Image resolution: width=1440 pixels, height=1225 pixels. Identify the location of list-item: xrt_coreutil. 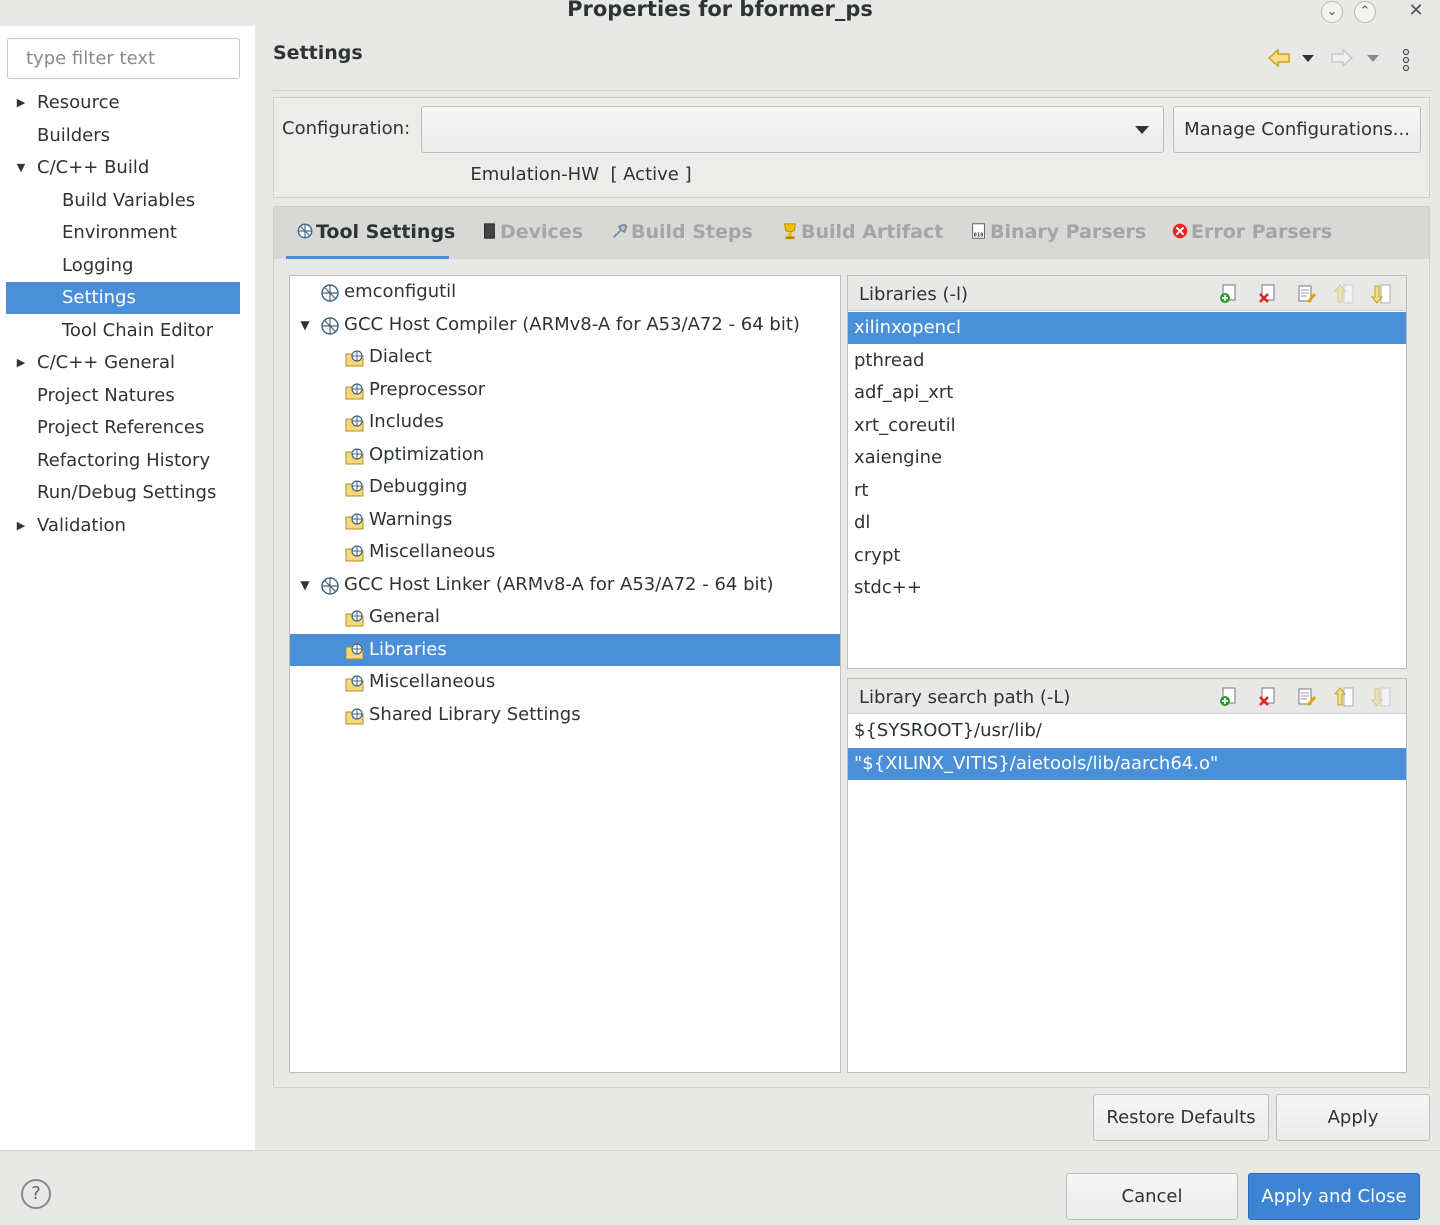
(1127, 426).